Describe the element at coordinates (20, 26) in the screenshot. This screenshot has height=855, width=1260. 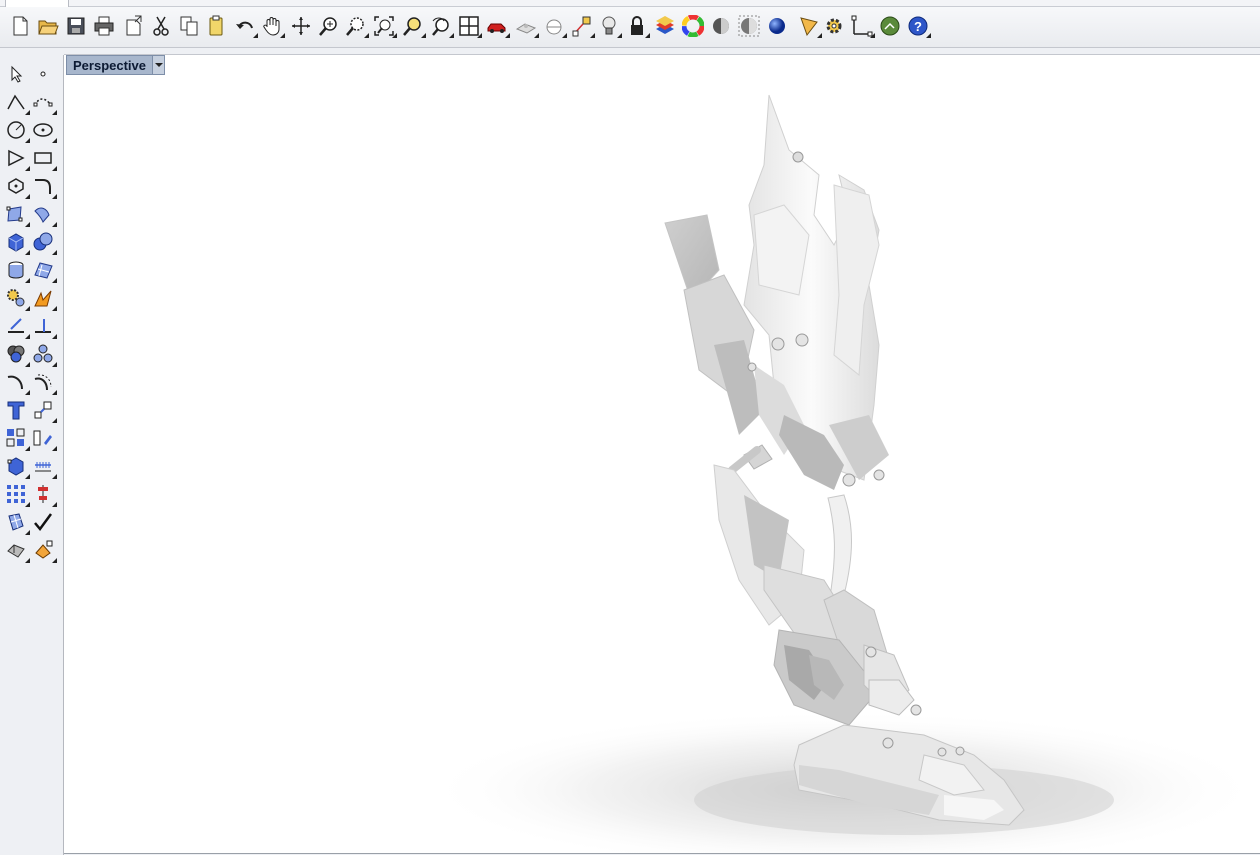
I see `new-file-icon` at that location.